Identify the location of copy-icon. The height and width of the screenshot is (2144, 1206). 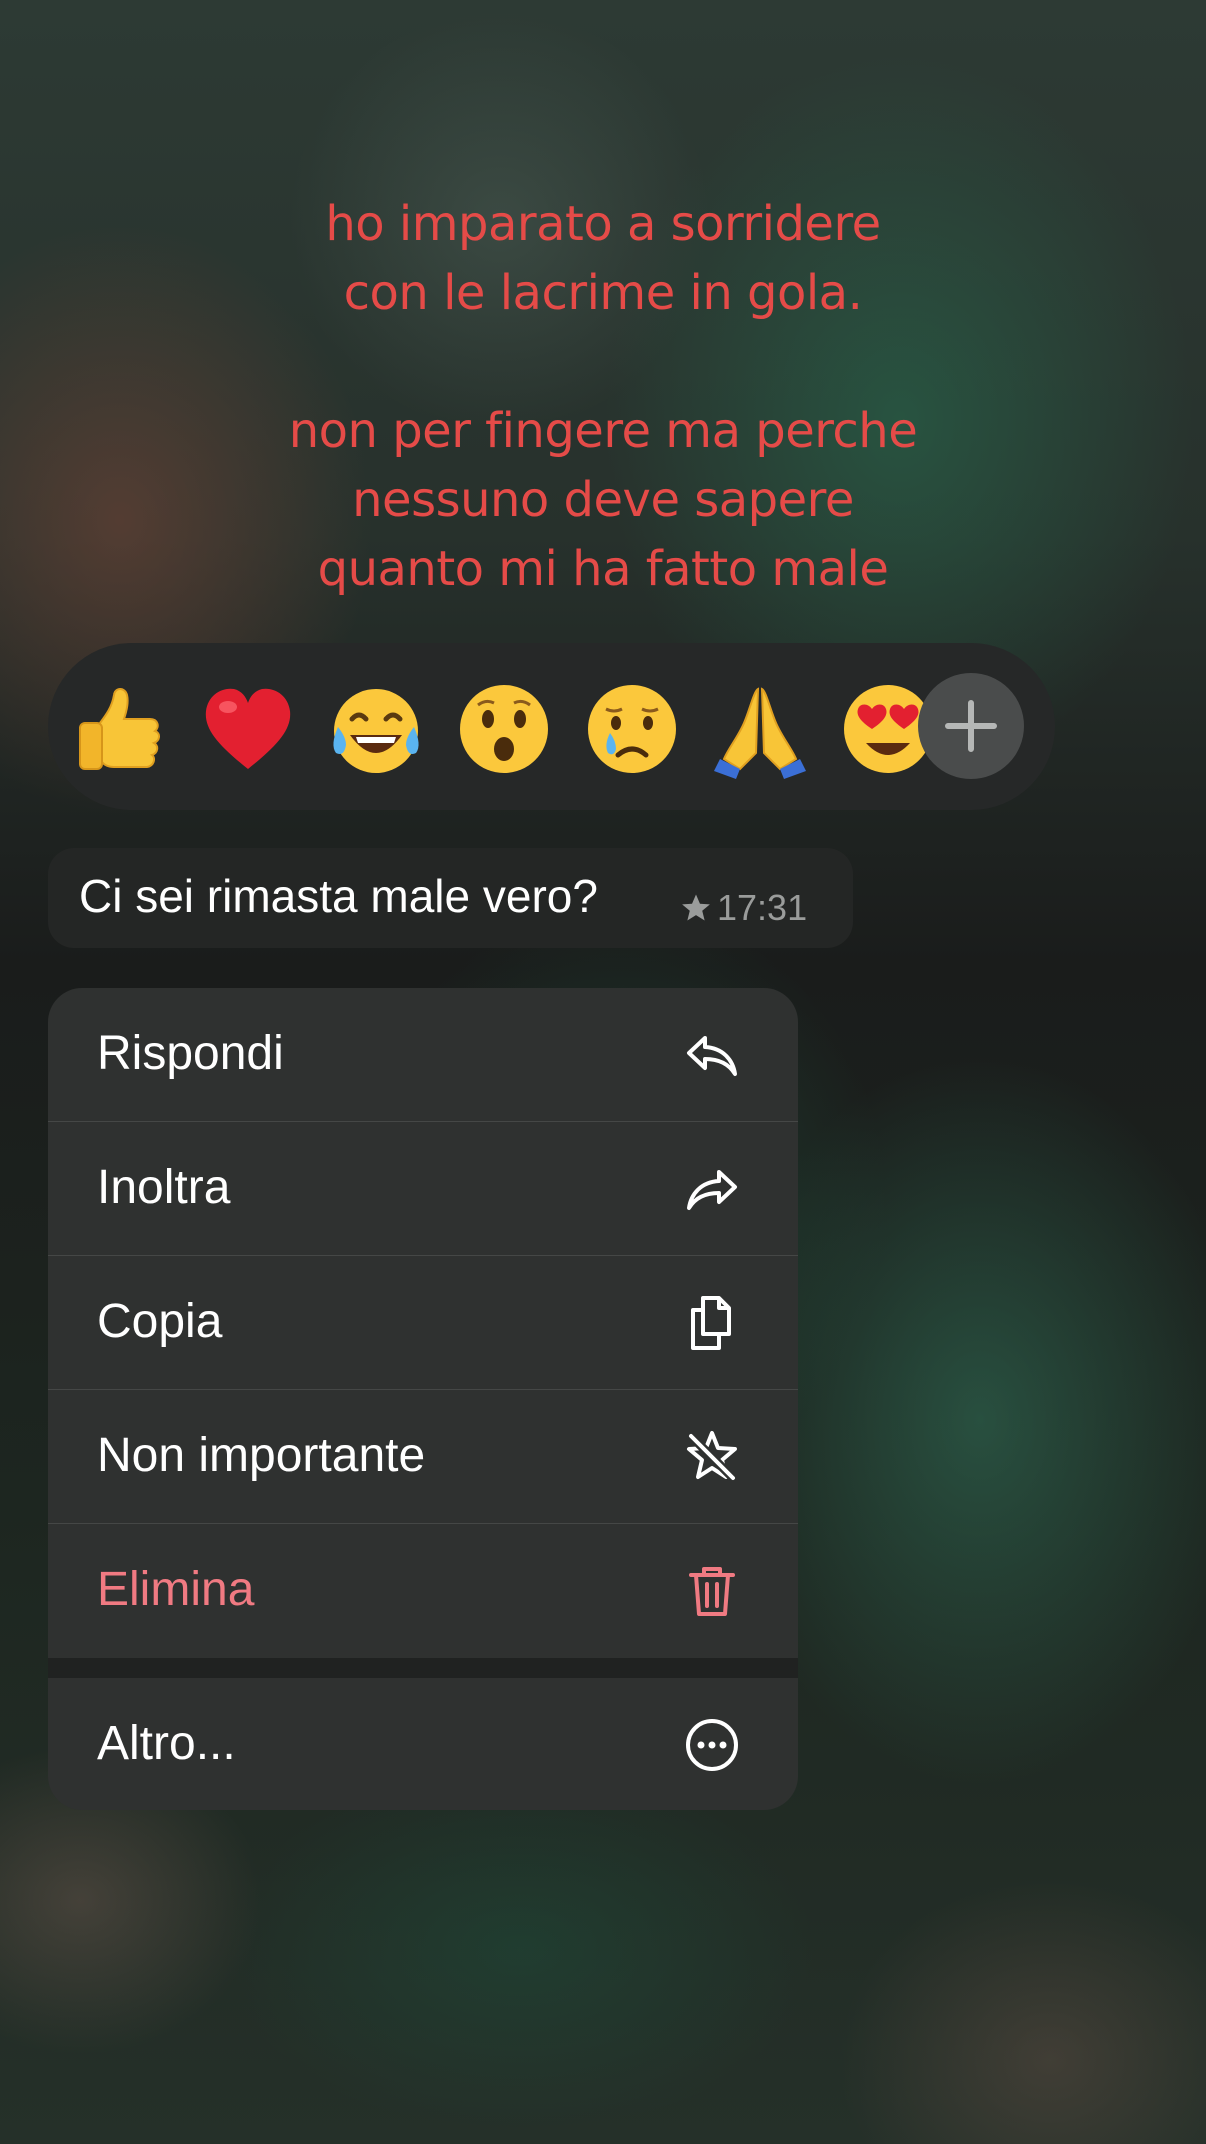
(711, 1323).